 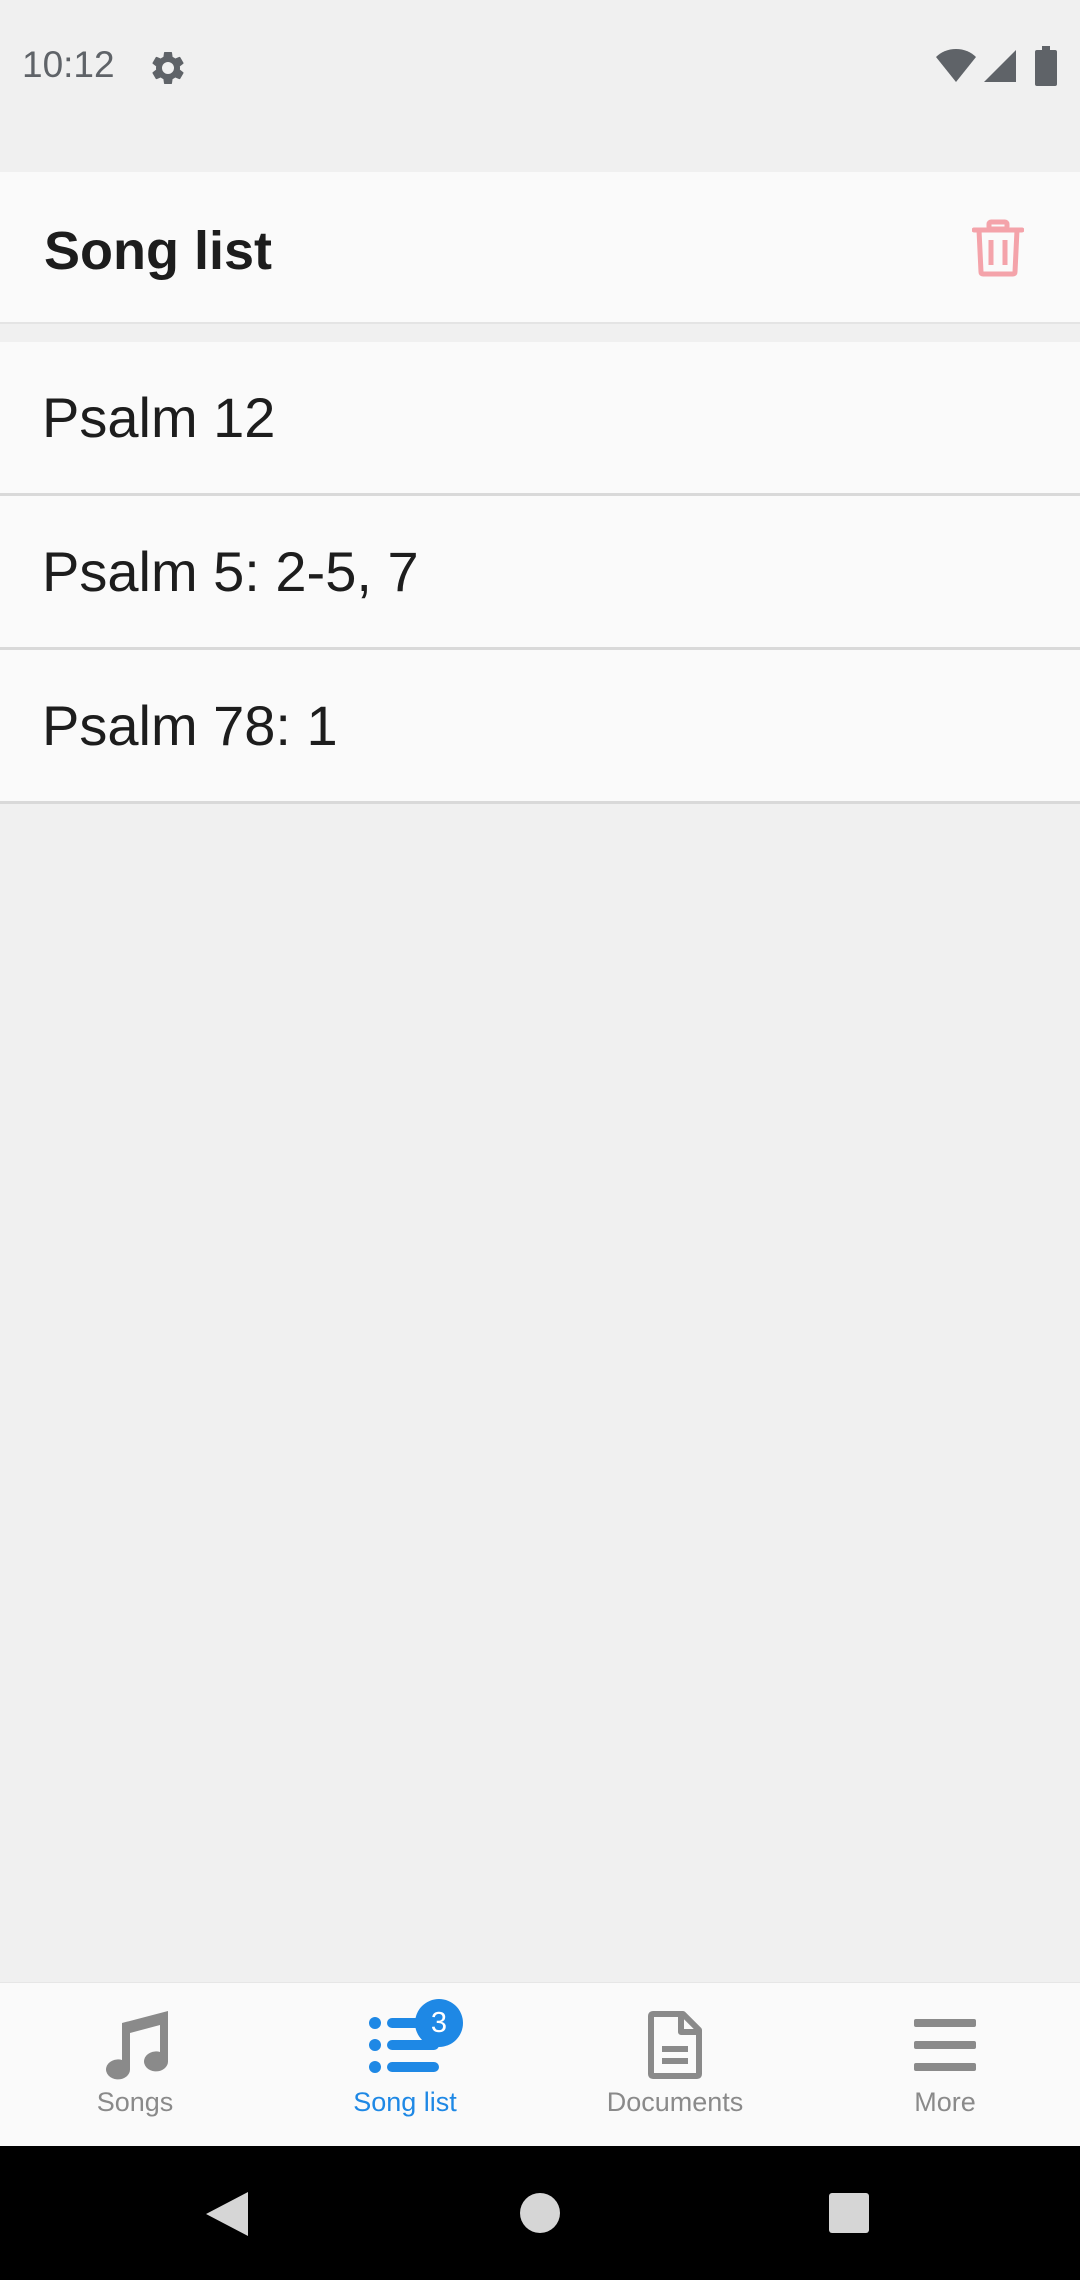 What do you see at coordinates (135, 2102) in the screenshot?
I see `nav-label-songs: Songs` at bounding box center [135, 2102].